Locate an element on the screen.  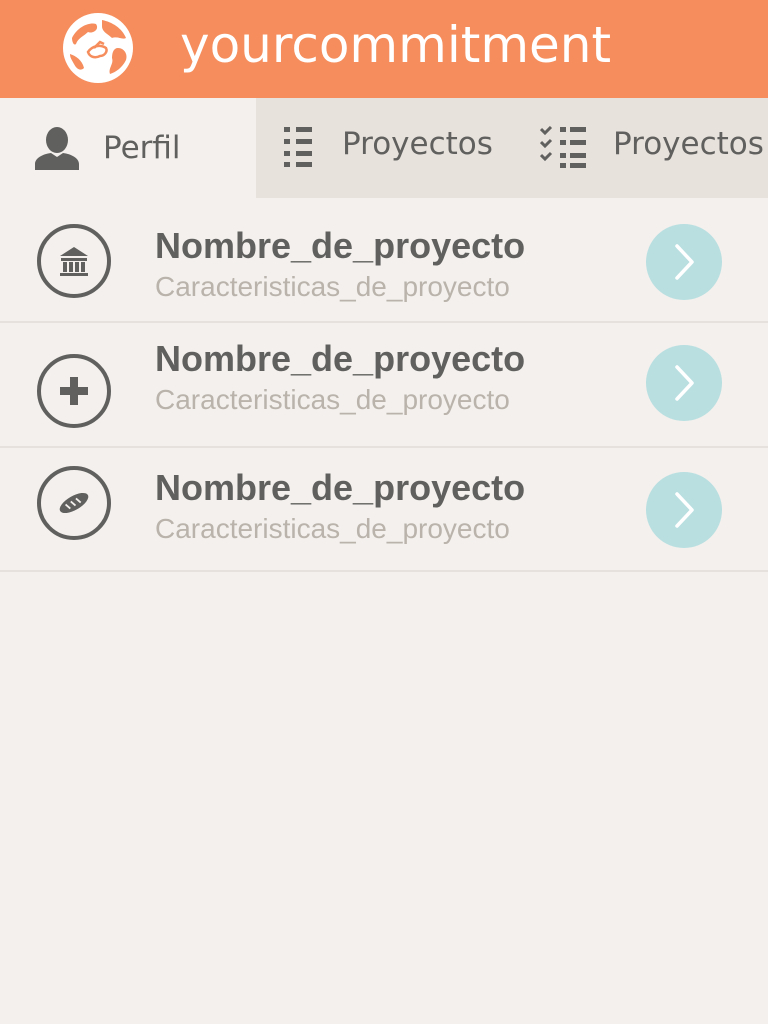
bank-icon is located at coordinates (74, 261).